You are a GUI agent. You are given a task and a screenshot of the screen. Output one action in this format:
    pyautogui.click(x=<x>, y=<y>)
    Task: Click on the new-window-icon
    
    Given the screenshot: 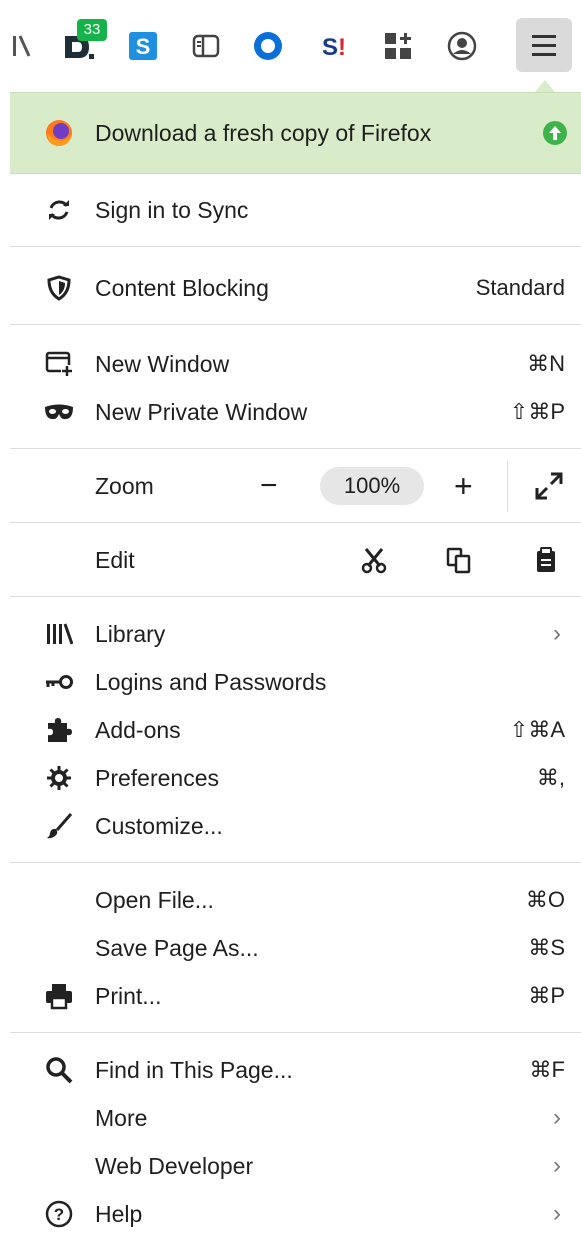 What is the action you would take?
    pyautogui.click(x=59, y=364)
    